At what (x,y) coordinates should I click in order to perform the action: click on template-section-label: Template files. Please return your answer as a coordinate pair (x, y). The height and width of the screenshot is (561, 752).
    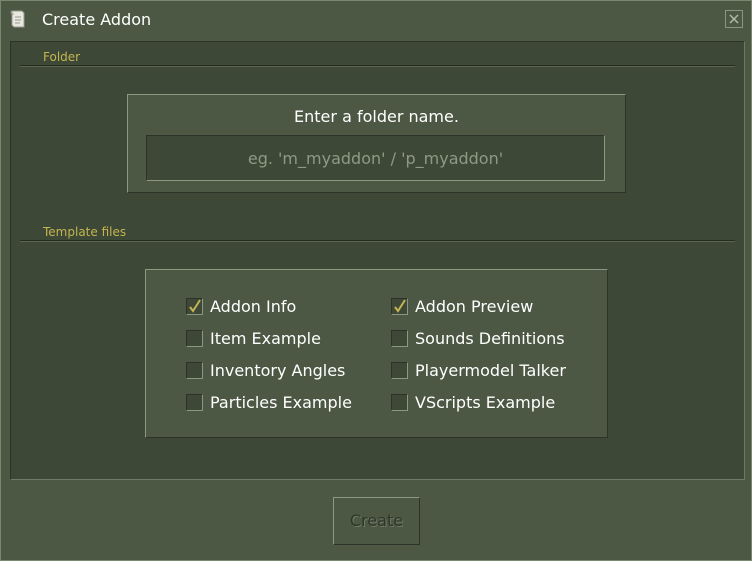
    Looking at the image, I should click on (85, 232).